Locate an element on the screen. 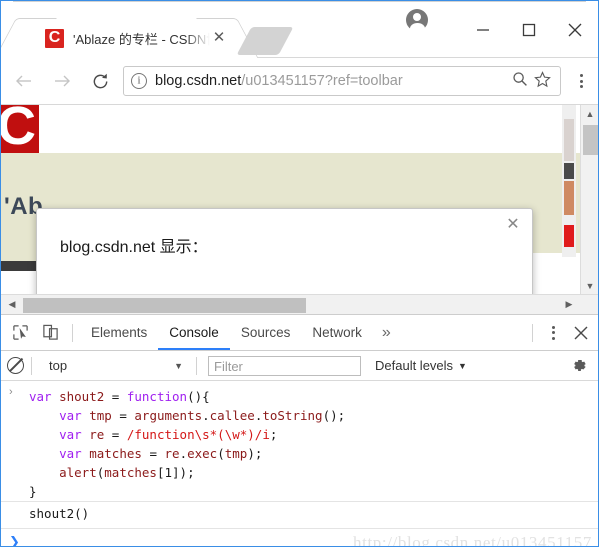 This screenshot has width=599, height=547. code-token: } is located at coordinates (33, 491).